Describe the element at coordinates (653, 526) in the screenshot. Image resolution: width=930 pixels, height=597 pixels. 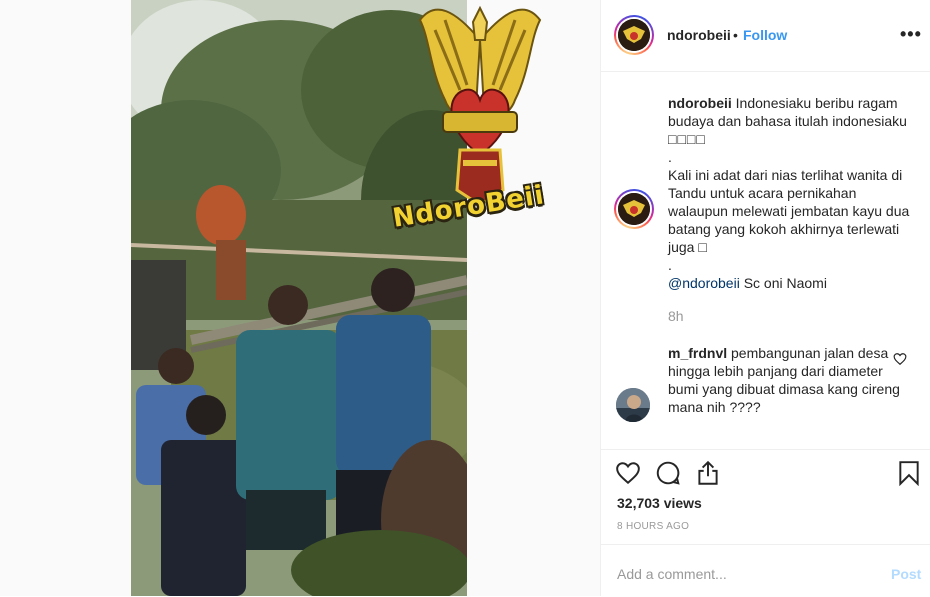
I see `post-time: 8 HOURS AGO` at that location.